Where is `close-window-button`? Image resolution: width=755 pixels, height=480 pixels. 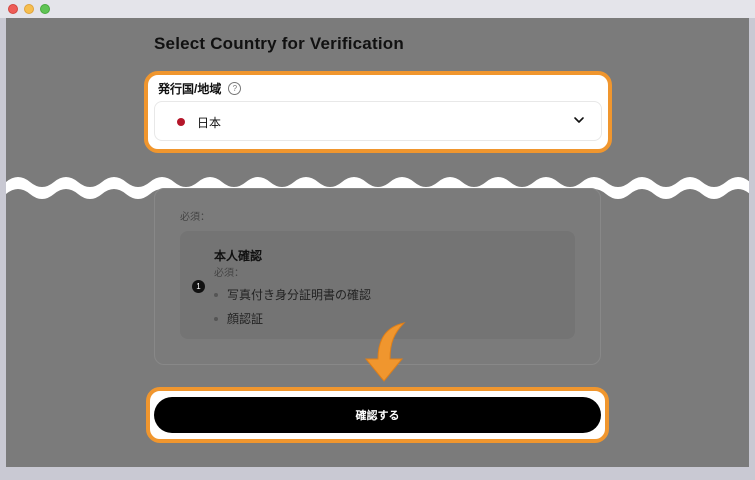
close-window-button is located at coordinates (13, 9).